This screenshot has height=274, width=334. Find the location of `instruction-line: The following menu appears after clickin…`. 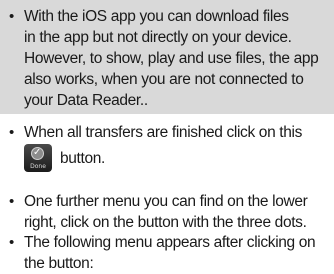

instruction-line: The following menu appears after clickin… is located at coordinates (170, 242).